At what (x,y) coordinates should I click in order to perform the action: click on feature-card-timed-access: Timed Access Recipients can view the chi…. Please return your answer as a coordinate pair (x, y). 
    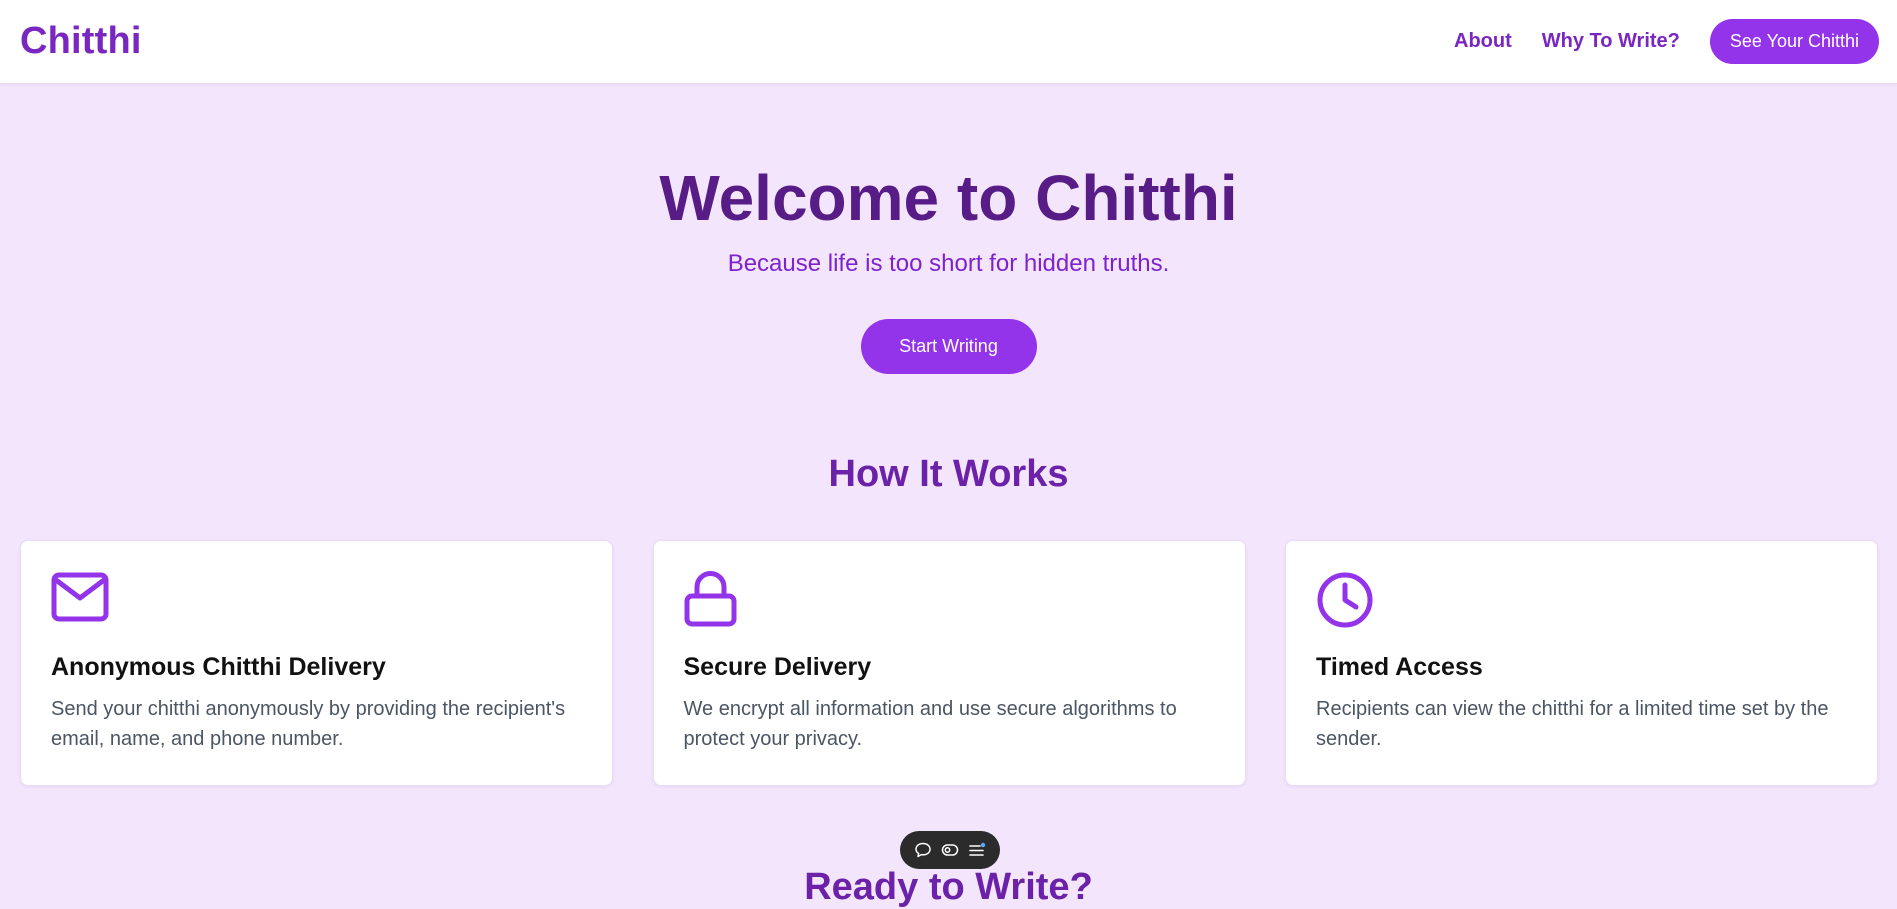
    Looking at the image, I should click on (1581, 663).